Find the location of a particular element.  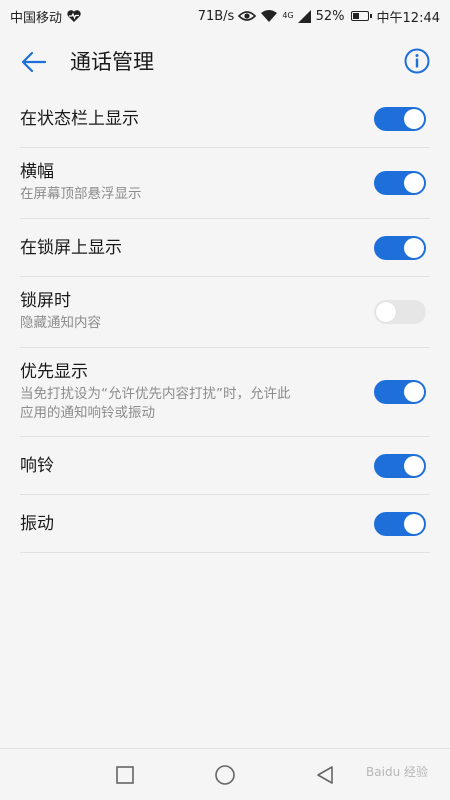

status-bar-right: 71B/s 4G 52% 中午12:44 is located at coordinates (319, 16).